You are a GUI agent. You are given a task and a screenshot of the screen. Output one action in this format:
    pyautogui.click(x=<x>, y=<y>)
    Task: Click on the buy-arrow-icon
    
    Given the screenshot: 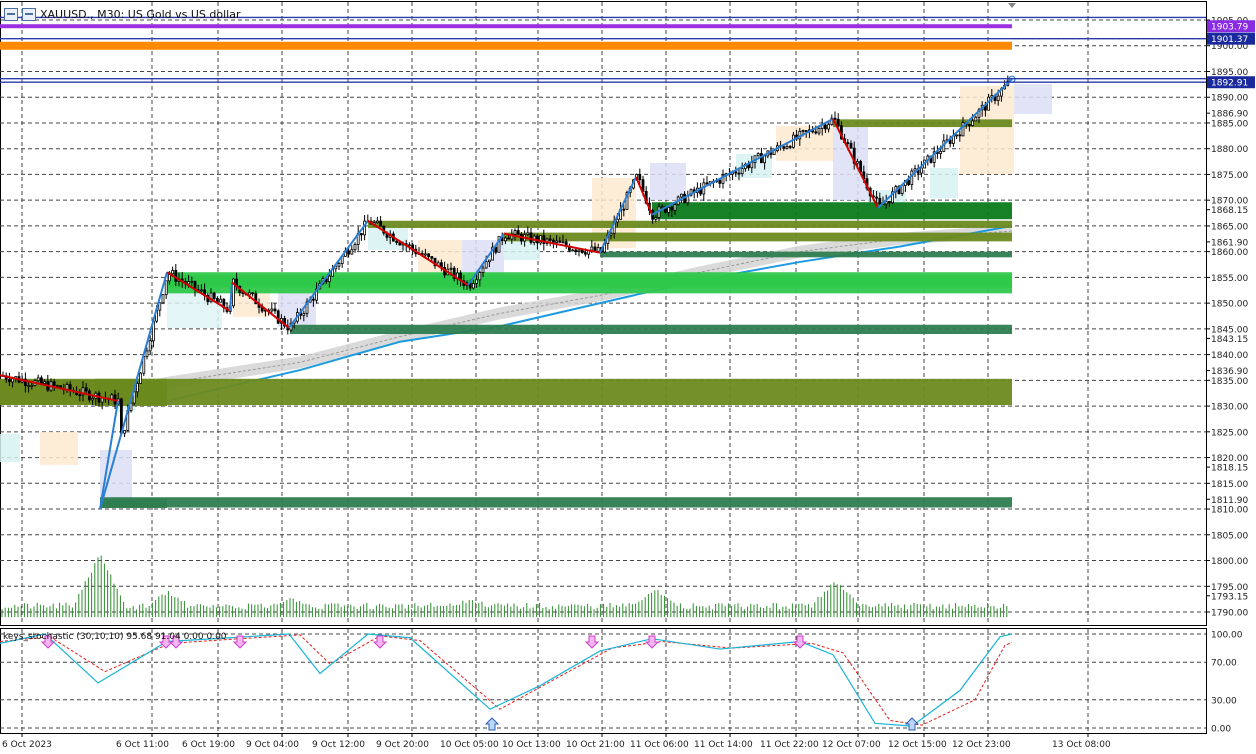 What is the action you would take?
    pyautogui.click(x=912, y=724)
    